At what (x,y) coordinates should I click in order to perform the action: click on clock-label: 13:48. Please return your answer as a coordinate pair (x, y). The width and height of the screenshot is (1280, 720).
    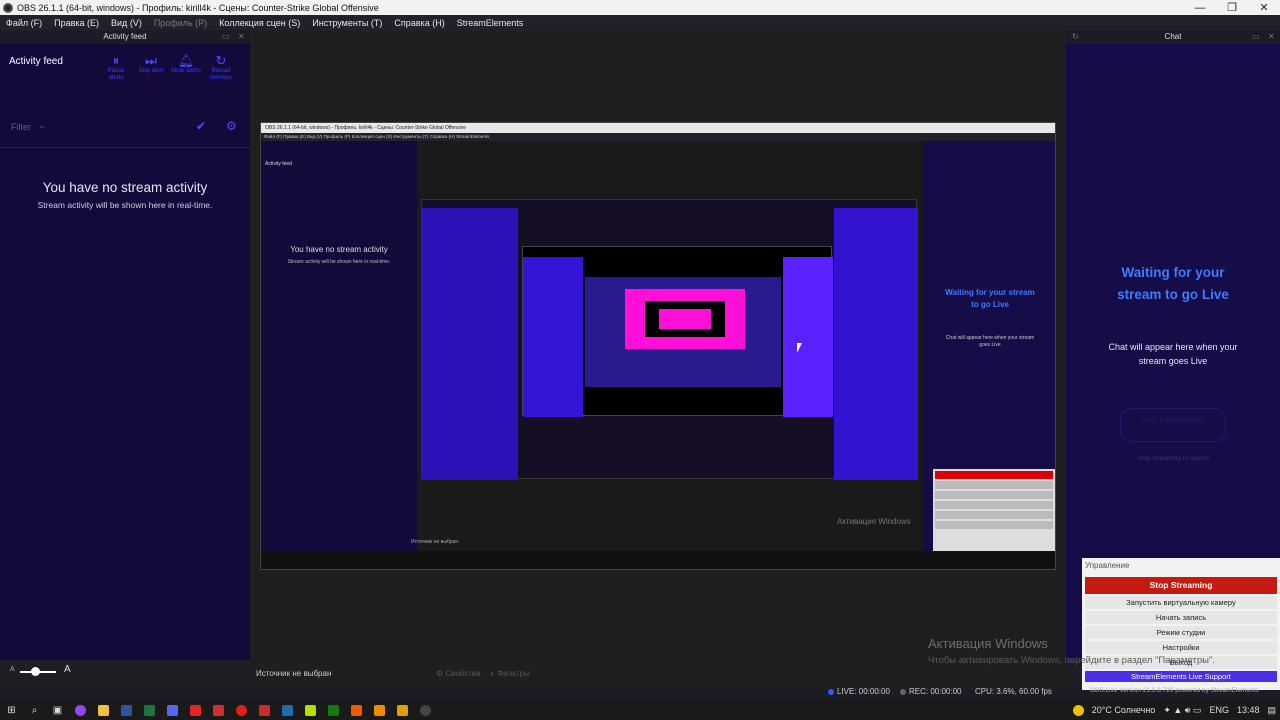
    Looking at the image, I should click on (1248, 710).